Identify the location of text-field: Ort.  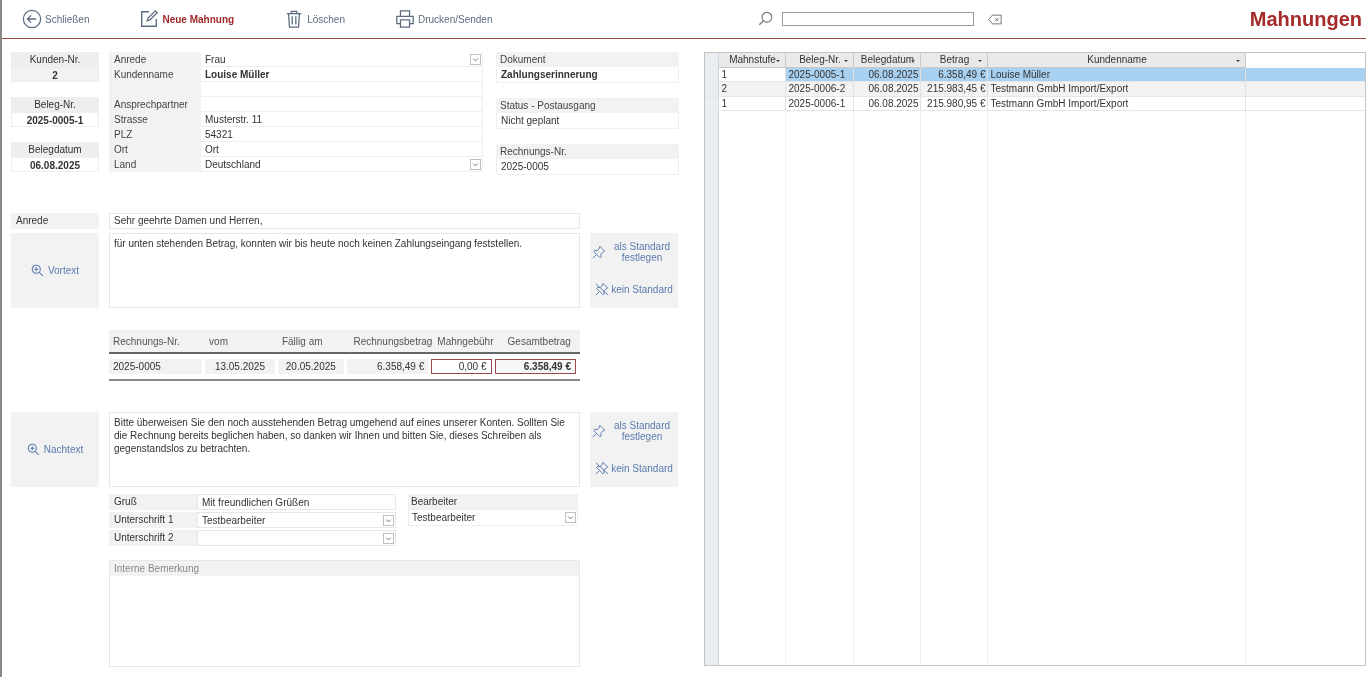
(342, 149).